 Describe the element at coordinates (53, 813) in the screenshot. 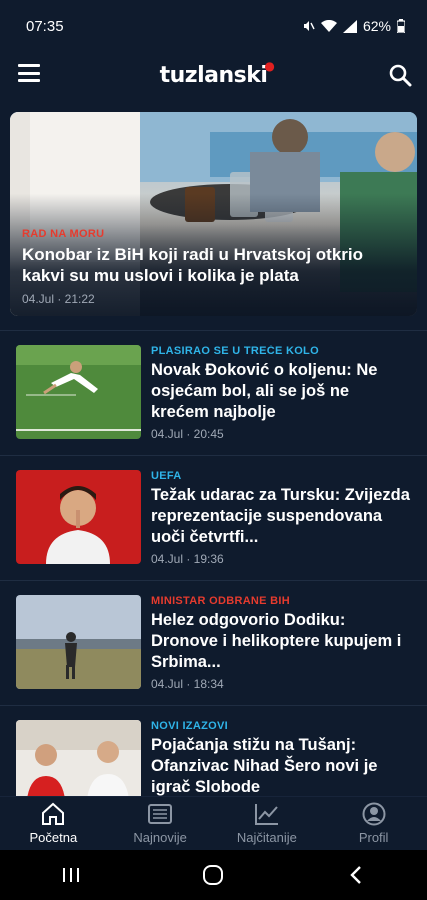

I see `home-icon` at that location.